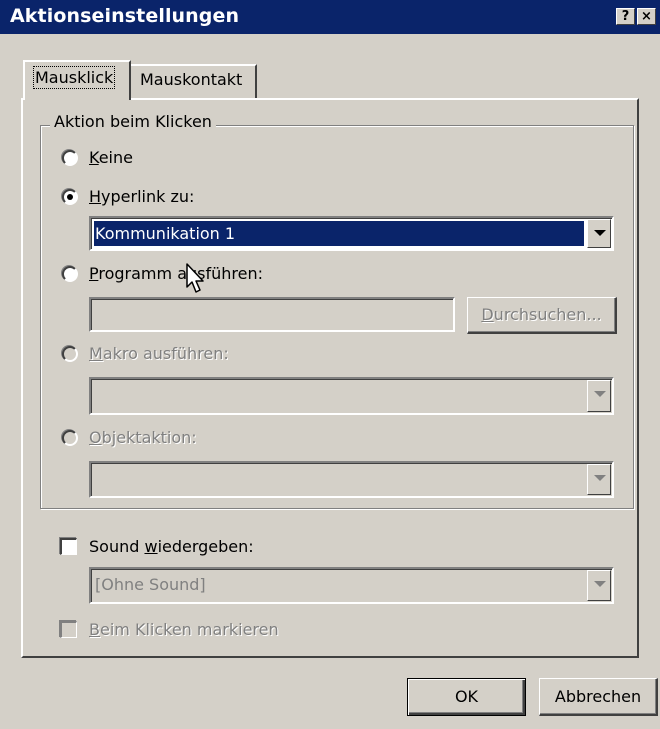 This screenshot has width=660, height=729. I want to click on title-bar: Aktionseinstellungen ? ×, so click(330, 17).